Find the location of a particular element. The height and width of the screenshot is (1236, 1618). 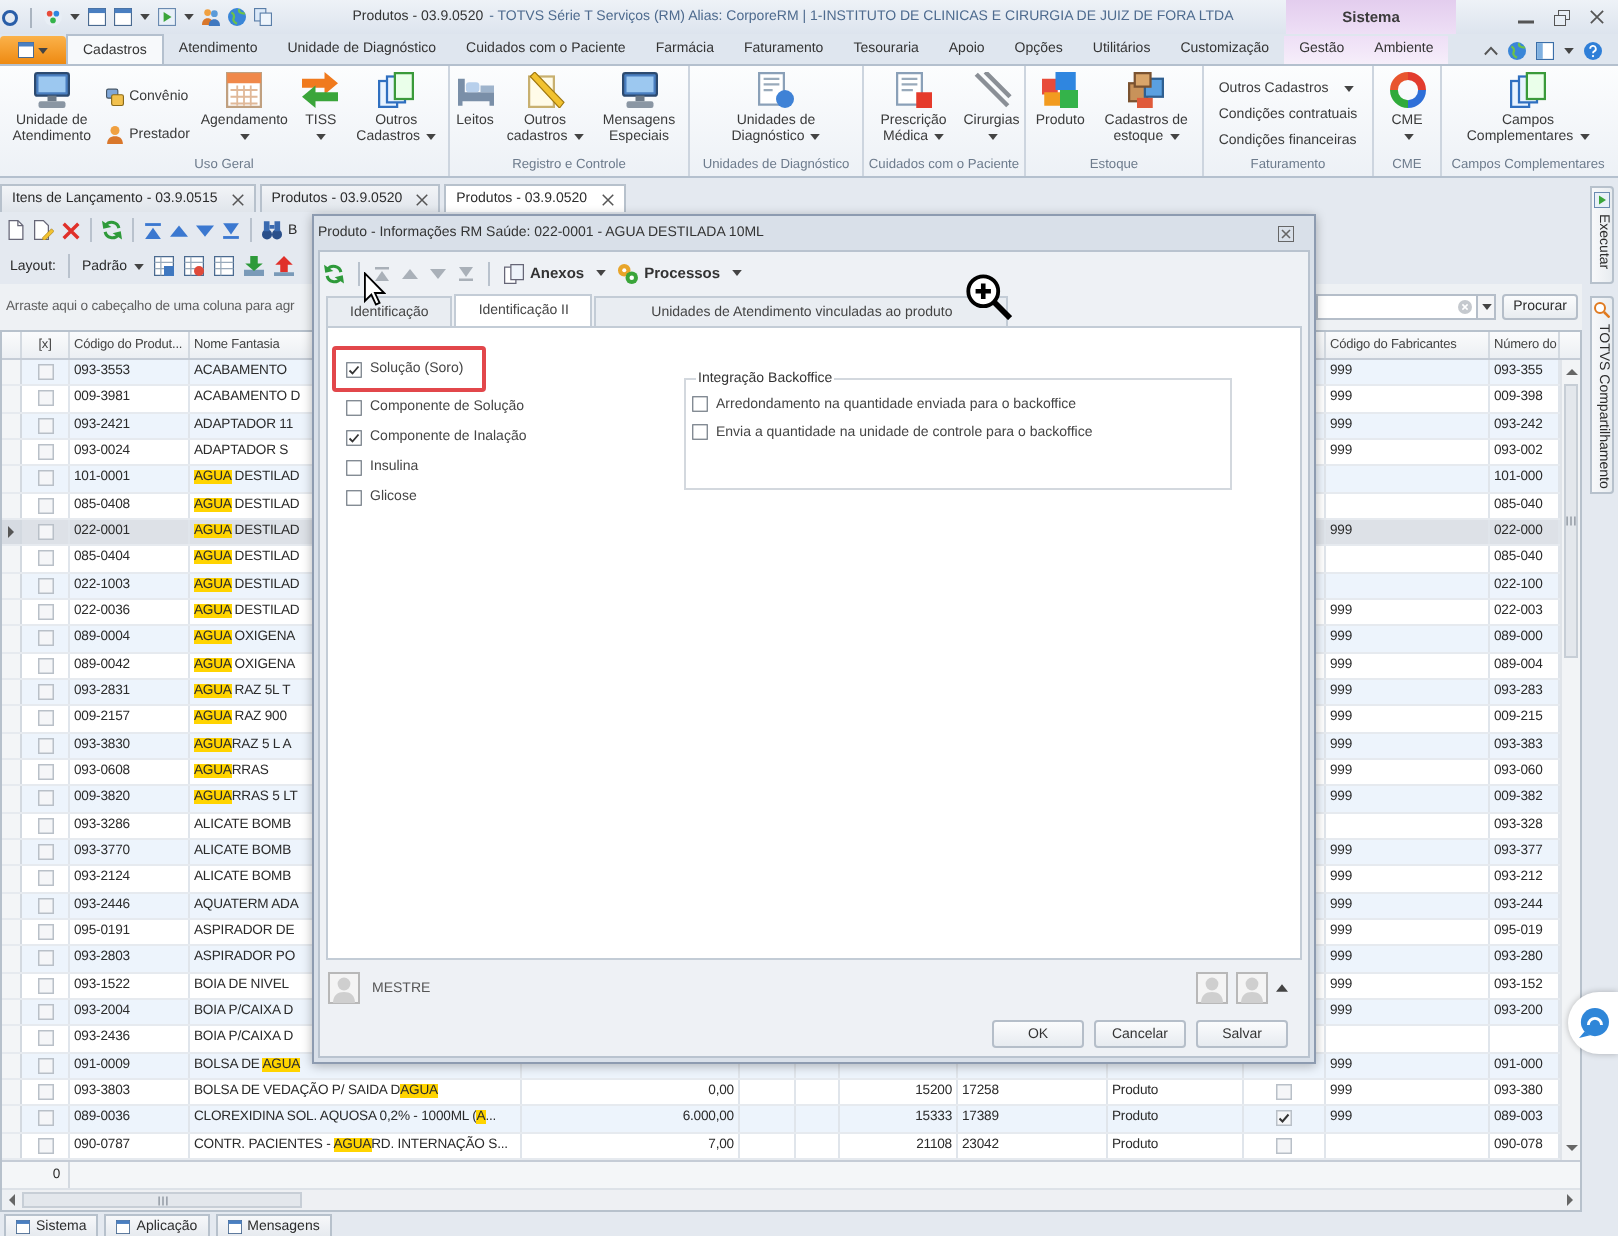

table-save-icon is located at coordinates (163, 266).